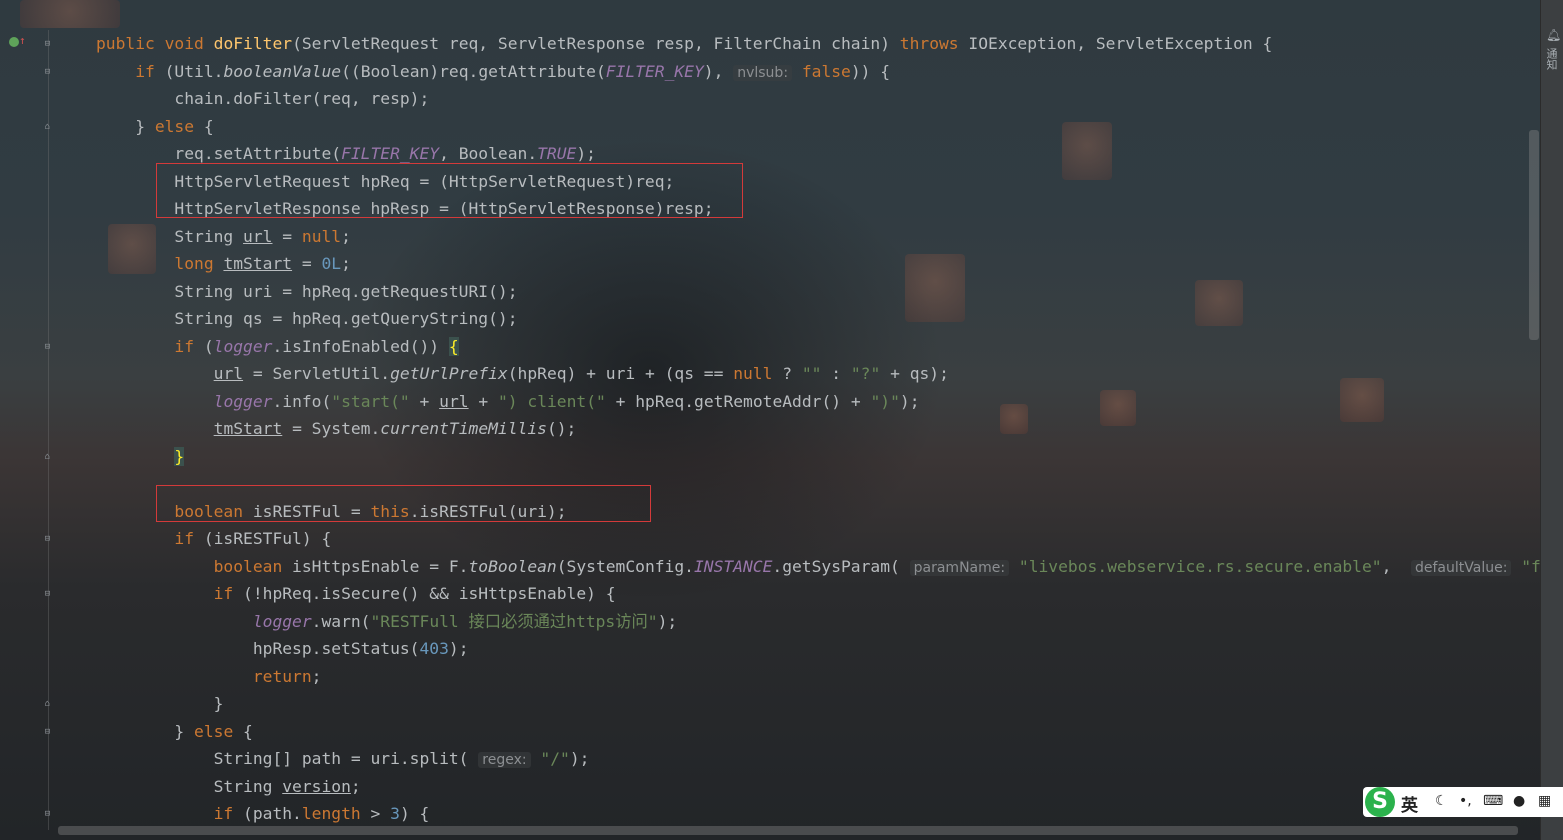 The image size is (1563, 840). I want to click on code-token: =, so click(307, 263).